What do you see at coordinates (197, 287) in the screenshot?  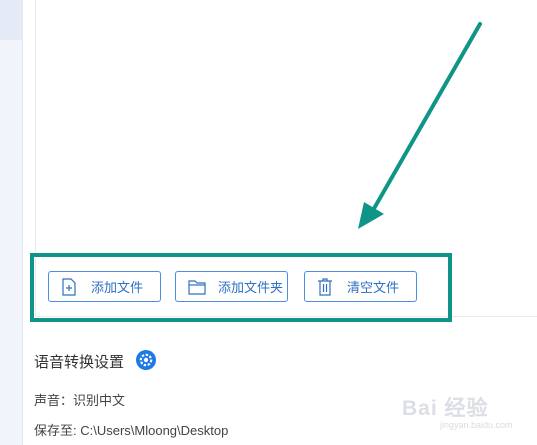 I see `folder-icon` at bounding box center [197, 287].